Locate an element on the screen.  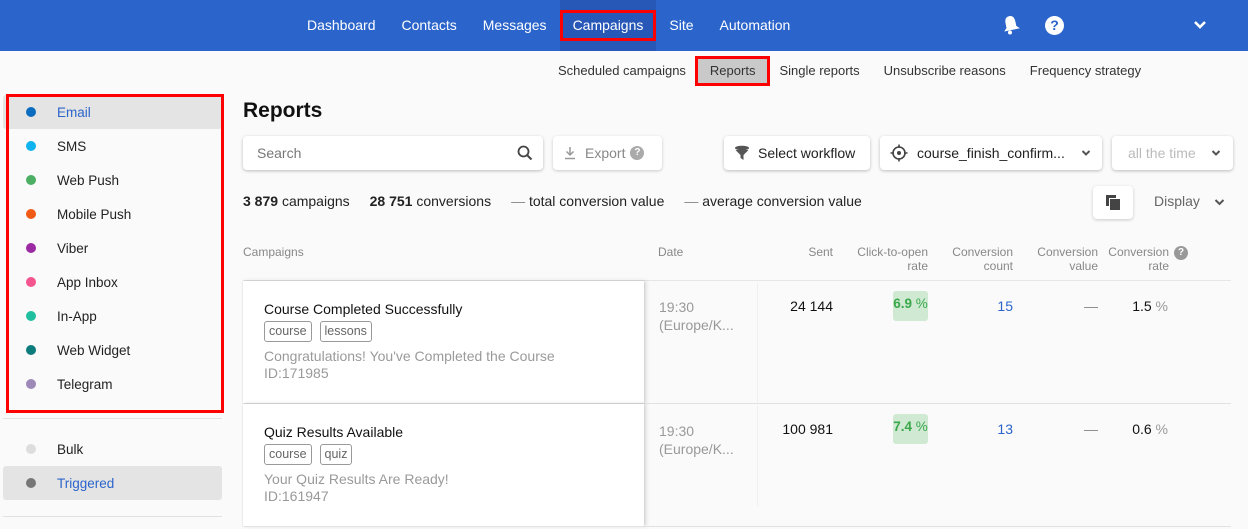
column-header-conversion-value: Conversion value is located at coordinates (1061, 259).